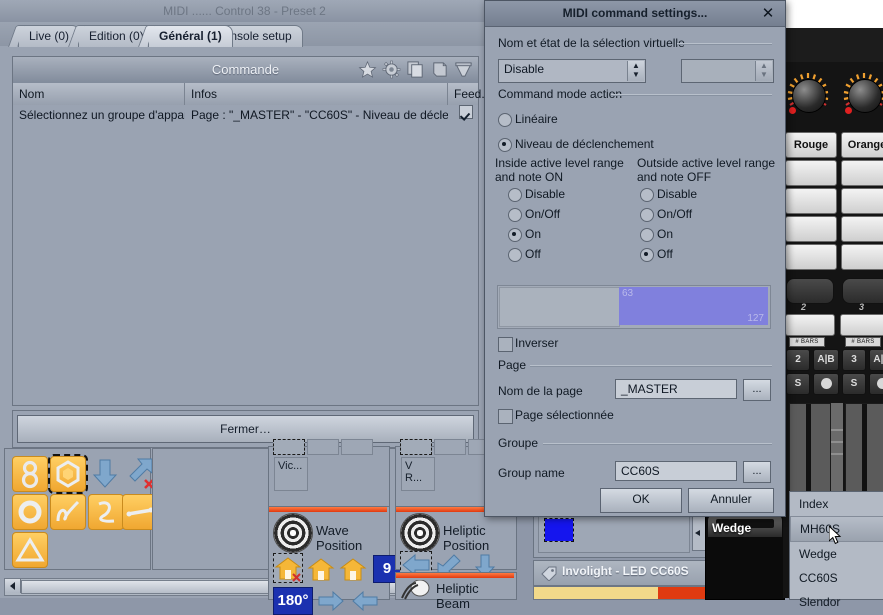 The image size is (883, 615). I want to click on hw-ab-button-1: A|B, so click(826, 360).